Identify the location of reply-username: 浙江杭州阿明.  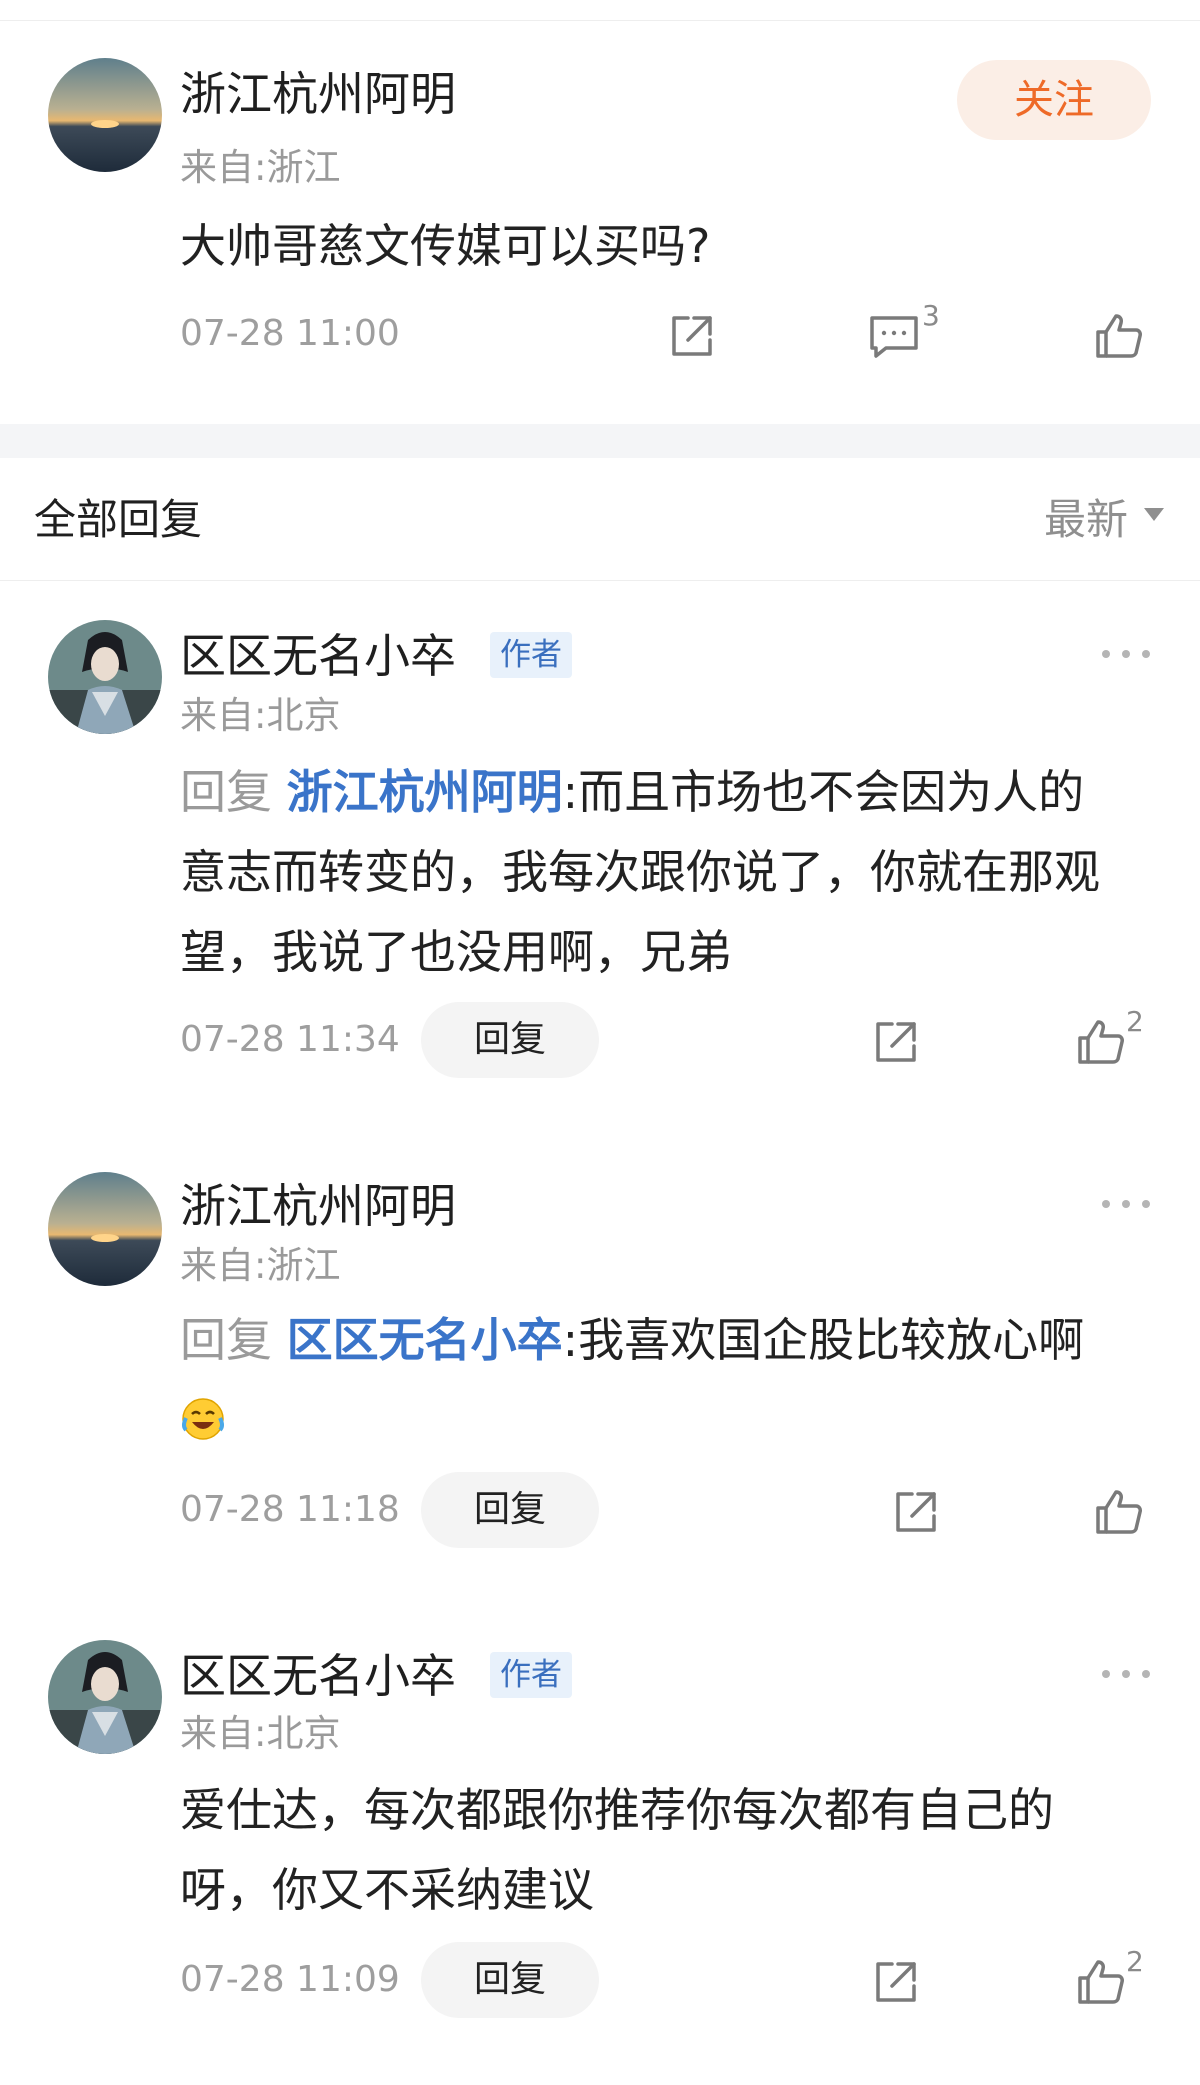
(318, 1206).